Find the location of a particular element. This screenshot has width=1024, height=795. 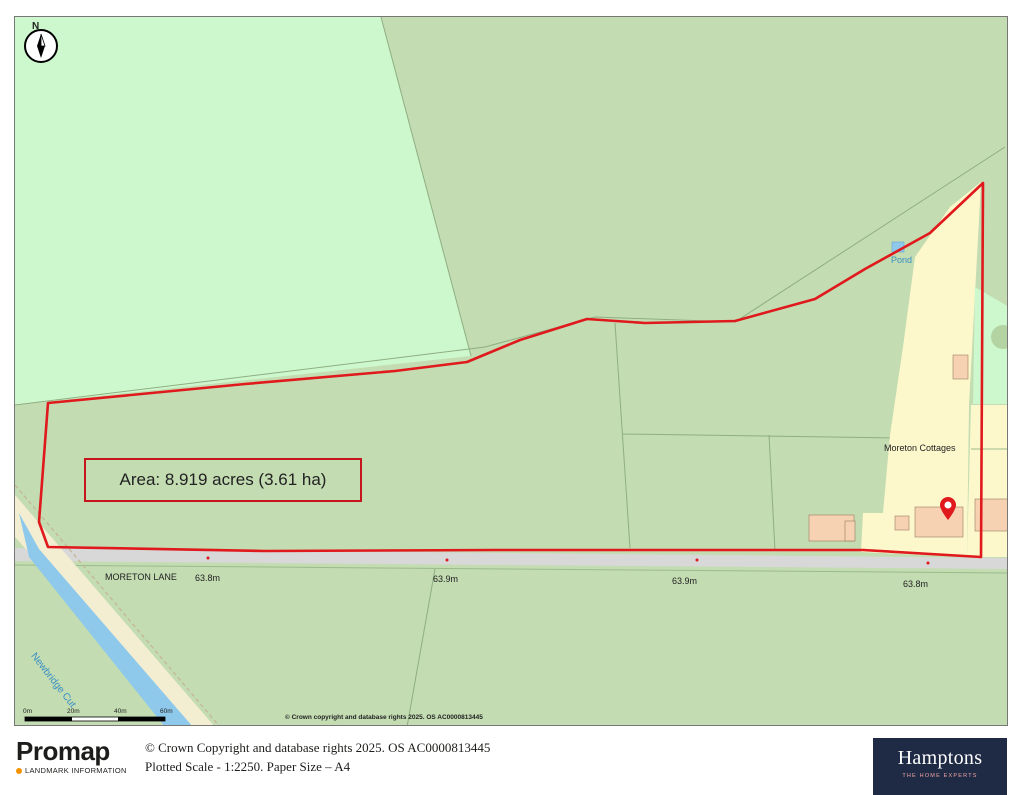

agent-tagline: THE HOME EXPERTS is located at coordinates (940, 776).